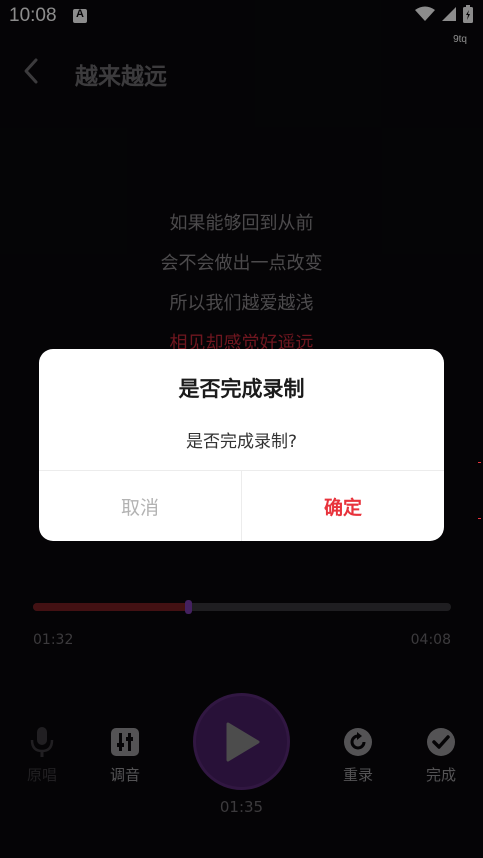 Image resolution: width=483 pixels, height=858 pixels. I want to click on dialog-message: 是否完成录制?, so click(241, 442).